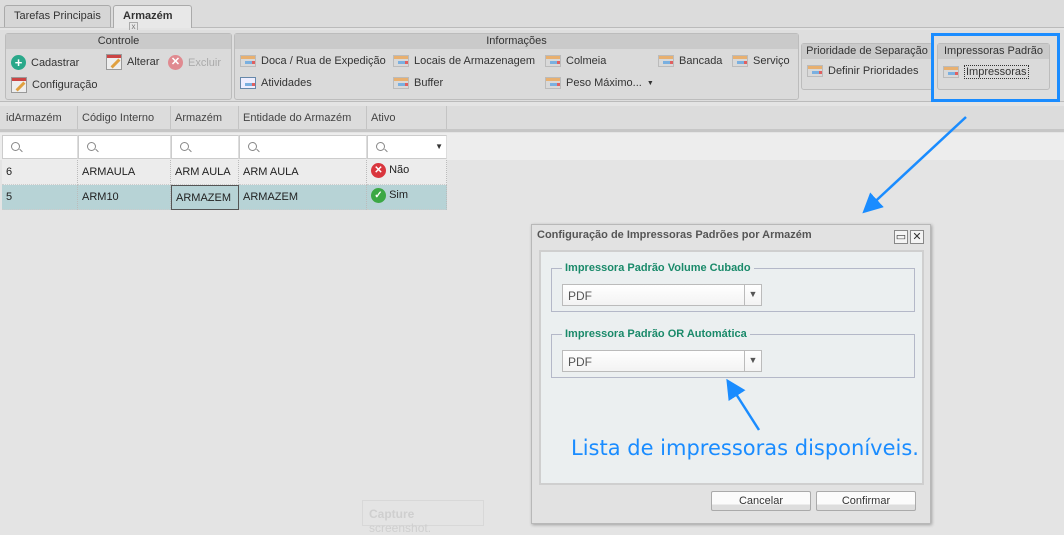  Describe the element at coordinates (914, 165) in the screenshot. I see `arrow-to-dialog` at that location.